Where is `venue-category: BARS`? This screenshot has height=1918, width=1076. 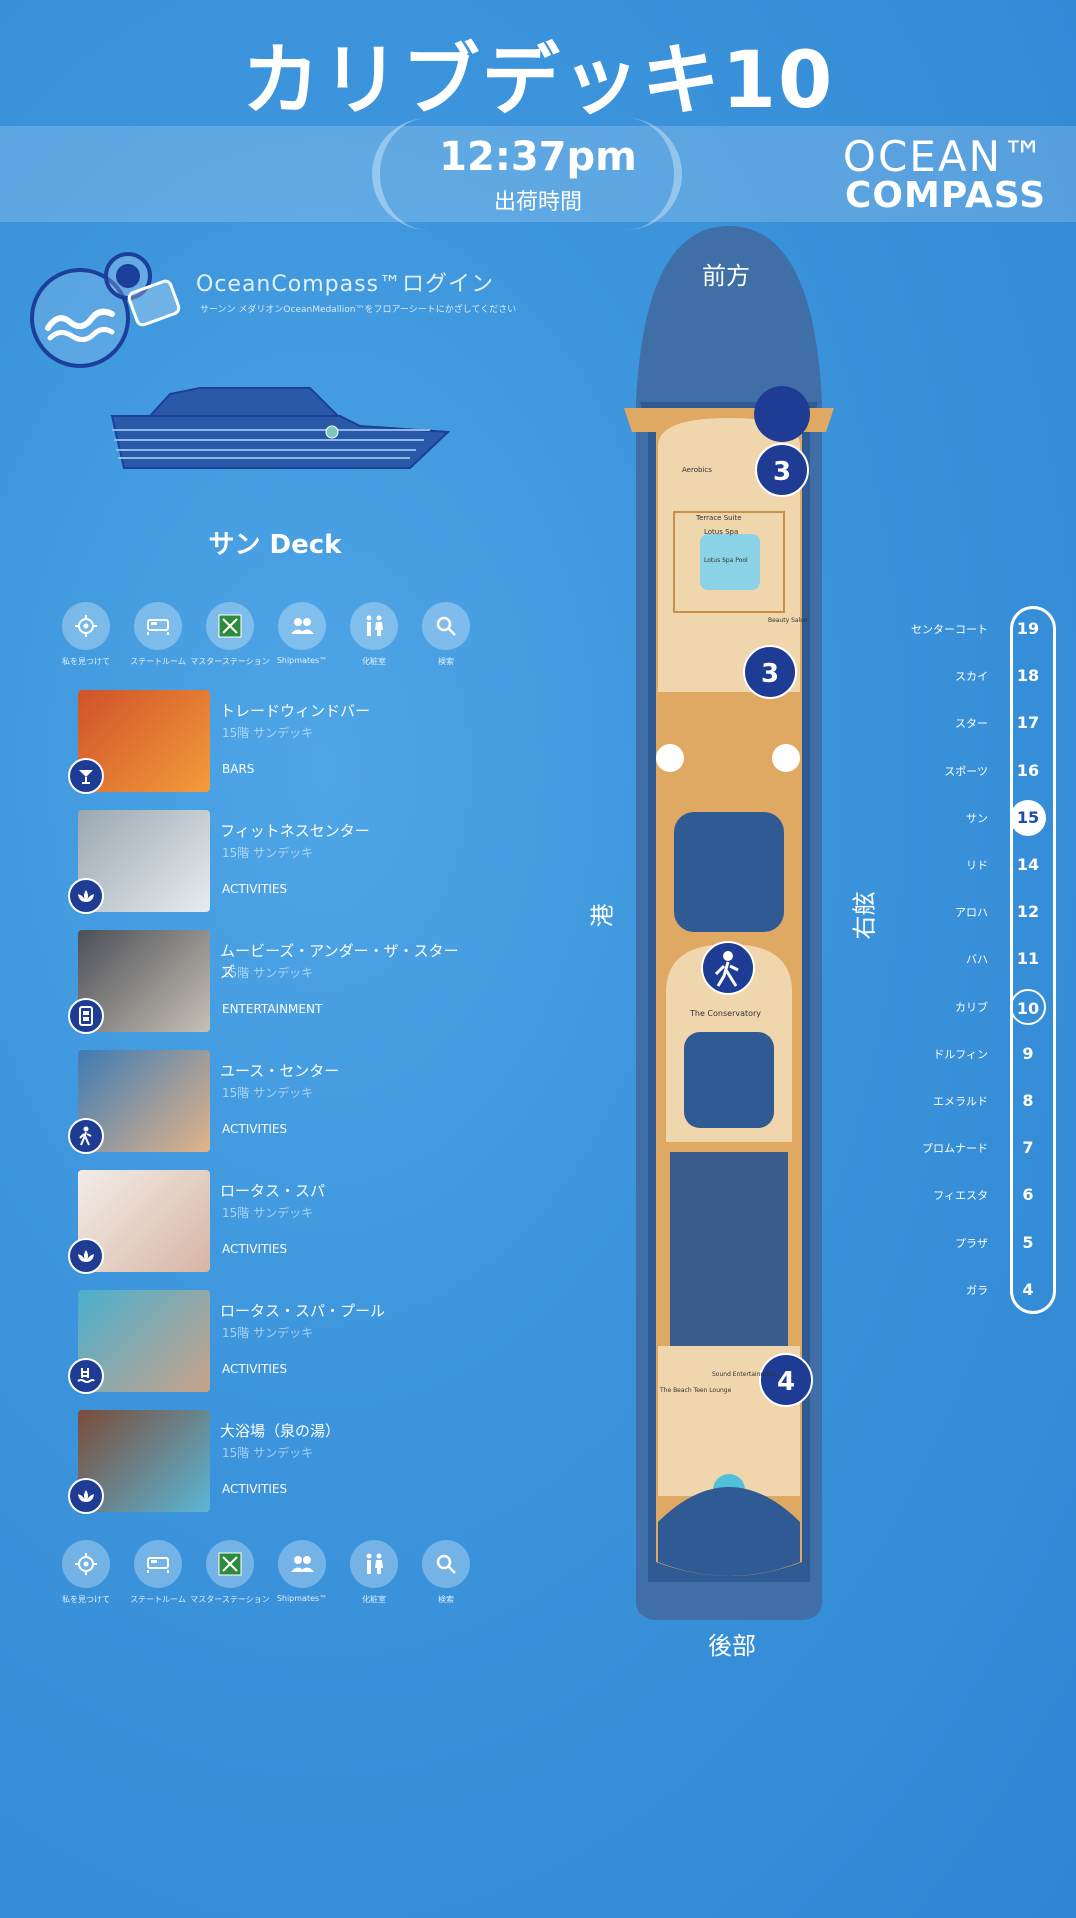 venue-category: BARS is located at coordinates (238, 769).